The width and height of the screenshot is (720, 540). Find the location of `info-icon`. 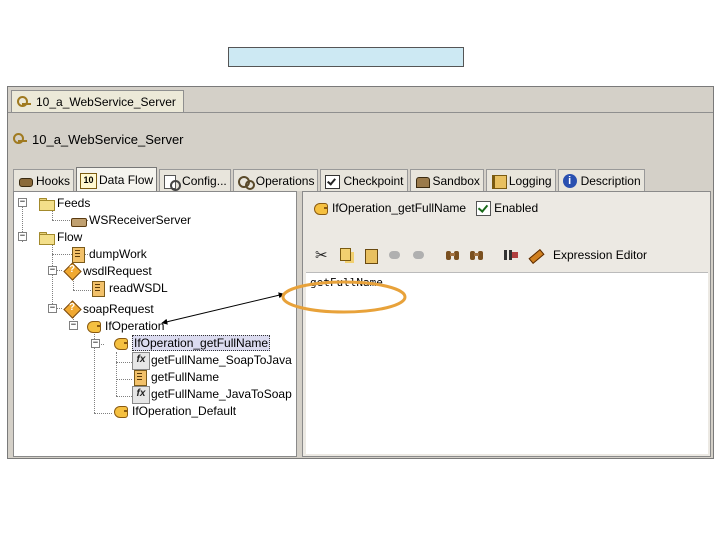

info-icon is located at coordinates (570, 181).